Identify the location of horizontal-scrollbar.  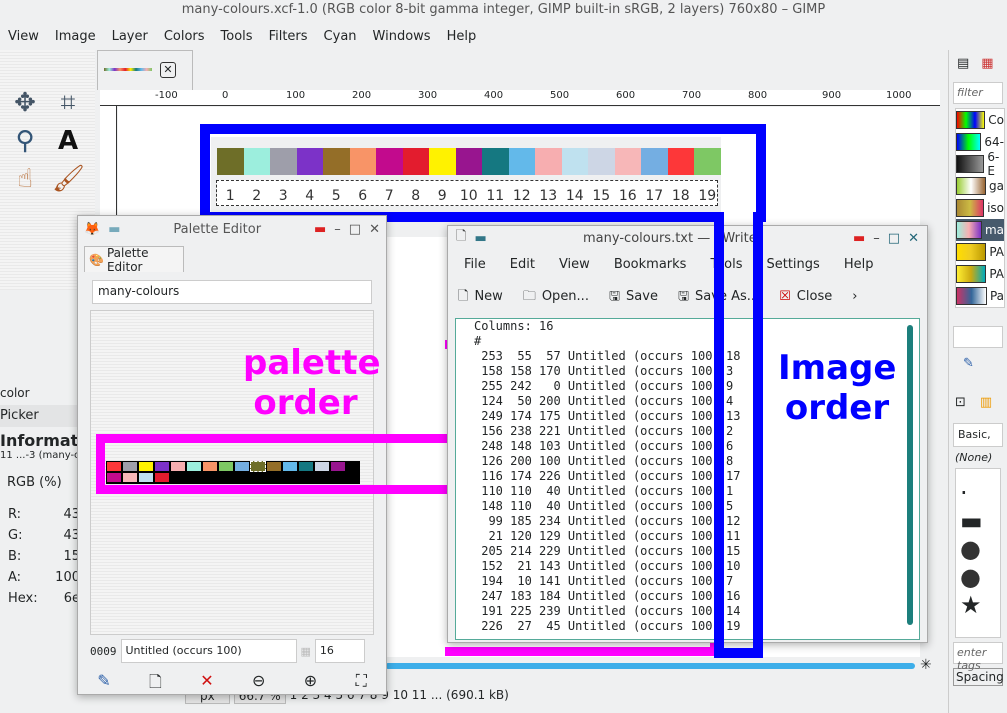
(650, 666).